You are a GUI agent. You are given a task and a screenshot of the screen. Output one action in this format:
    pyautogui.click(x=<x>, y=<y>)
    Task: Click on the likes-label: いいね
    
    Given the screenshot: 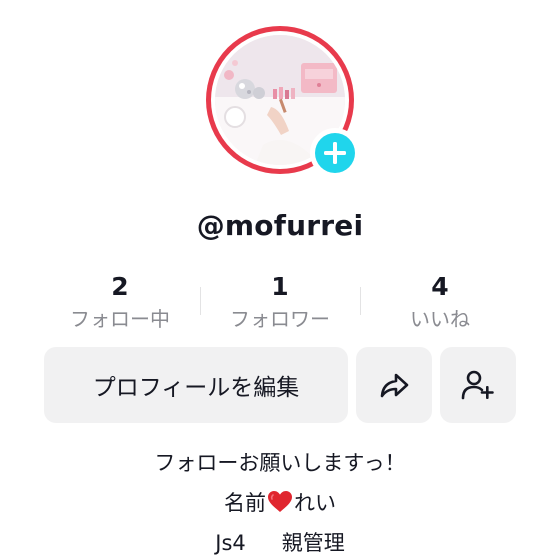 What is the action you would take?
    pyautogui.click(x=440, y=319)
    